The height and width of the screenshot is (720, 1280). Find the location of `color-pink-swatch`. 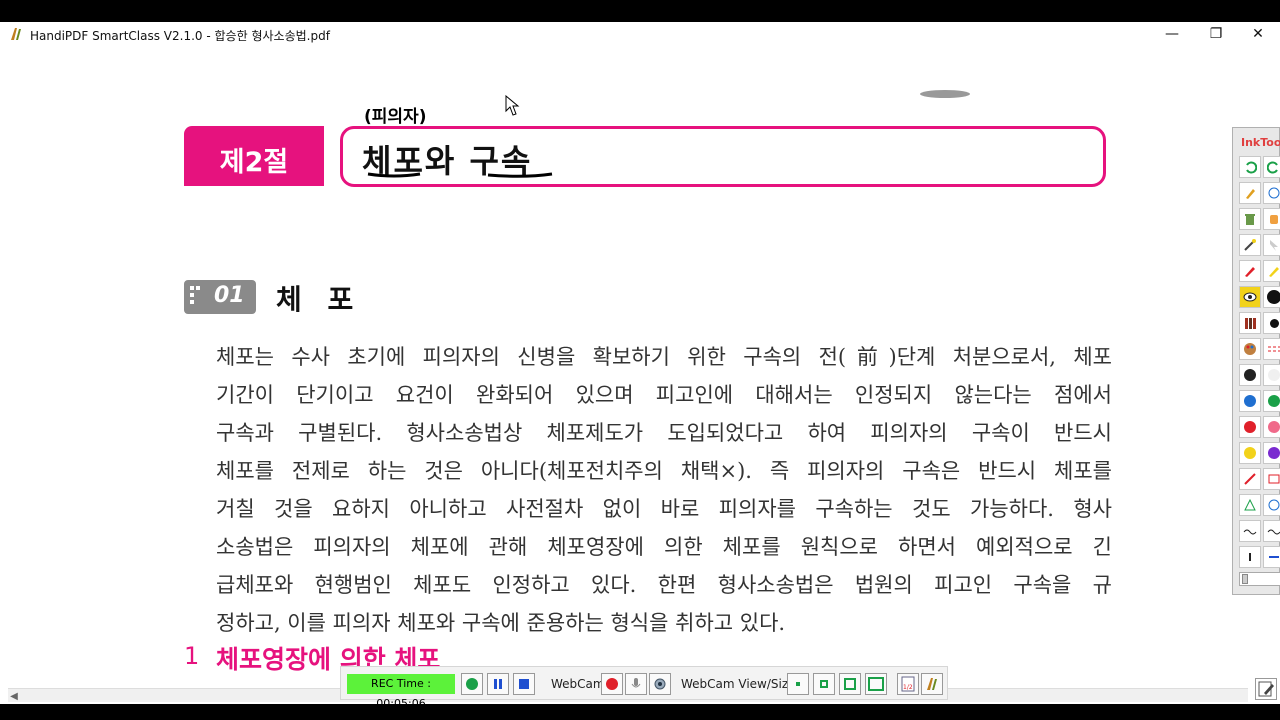

color-pink-swatch is located at coordinates (1271, 427).